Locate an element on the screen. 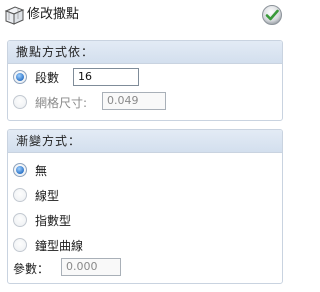 This screenshot has width=320, height=292. segments-radio is located at coordinates (20, 77).